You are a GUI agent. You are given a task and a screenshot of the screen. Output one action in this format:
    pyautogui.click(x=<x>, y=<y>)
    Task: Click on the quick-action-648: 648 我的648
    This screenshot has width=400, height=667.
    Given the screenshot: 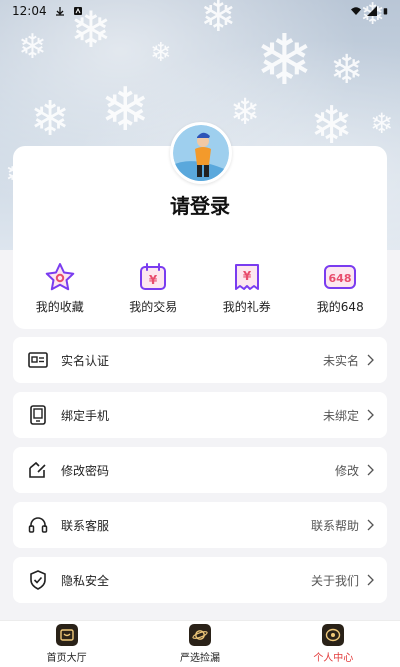 What is the action you would take?
    pyautogui.click(x=340, y=292)
    